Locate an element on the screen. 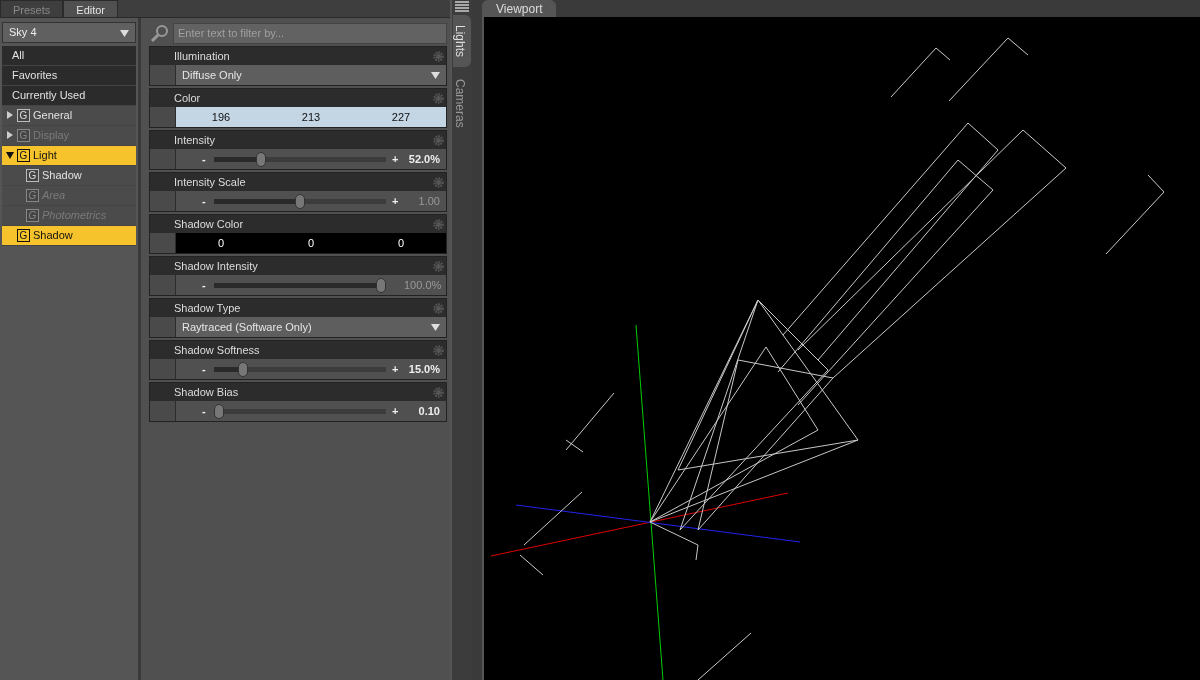 The width and height of the screenshot is (1200, 680). property-label: Illumination is located at coordinates (202, 56).